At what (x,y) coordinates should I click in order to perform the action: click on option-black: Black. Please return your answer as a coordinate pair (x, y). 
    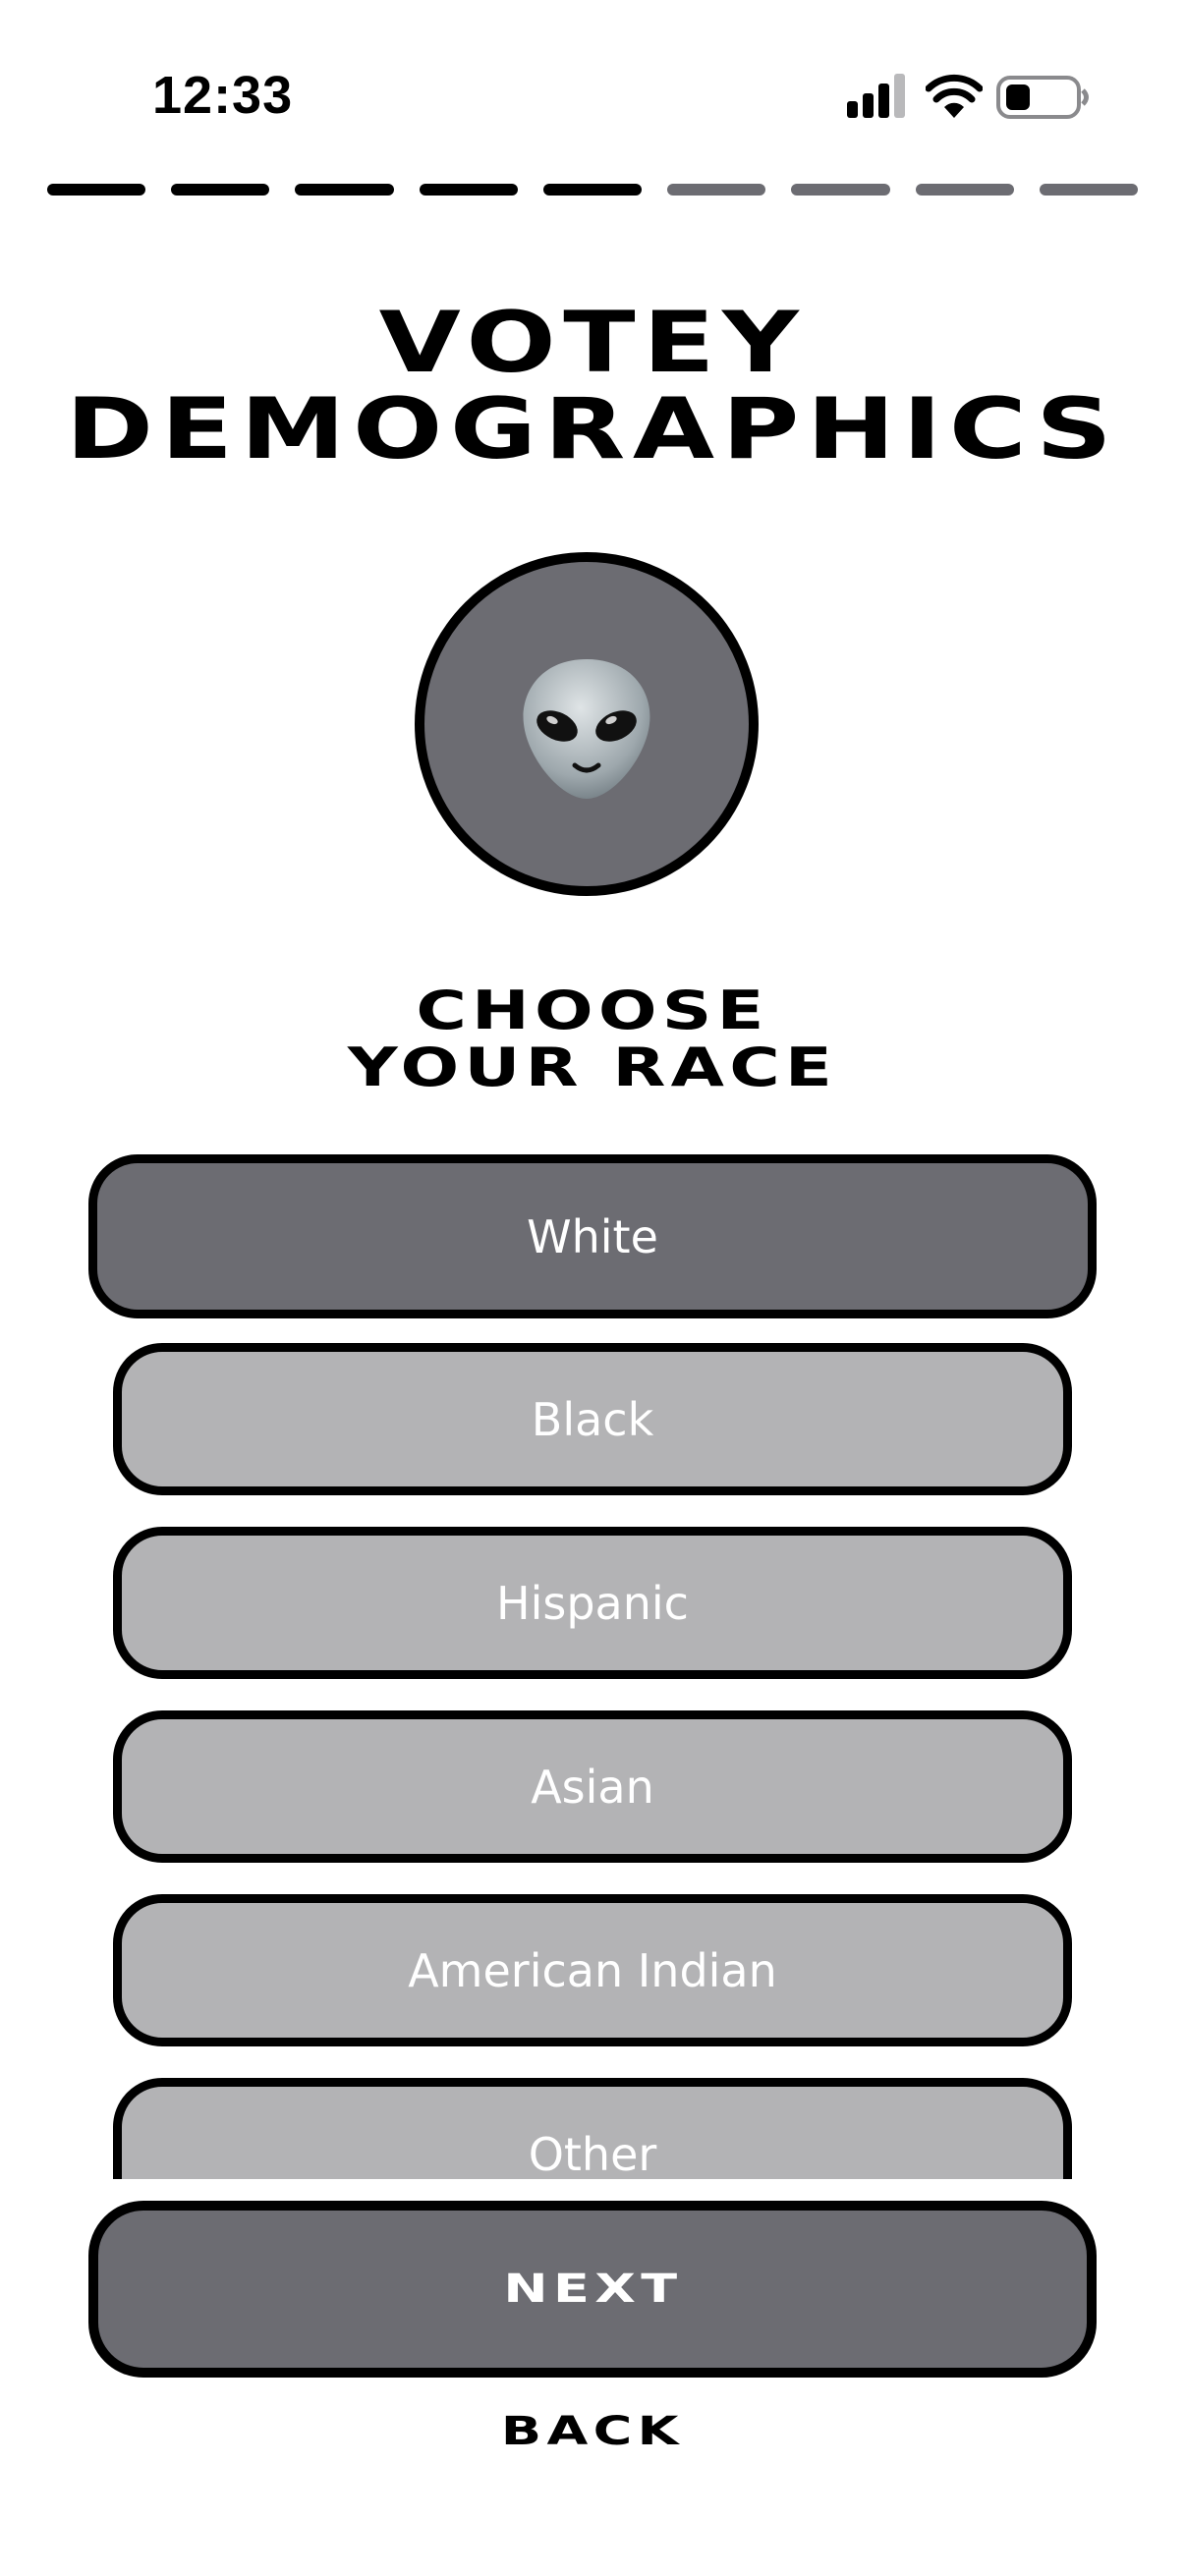
    Looking at the image, I should click on (592, 1419).